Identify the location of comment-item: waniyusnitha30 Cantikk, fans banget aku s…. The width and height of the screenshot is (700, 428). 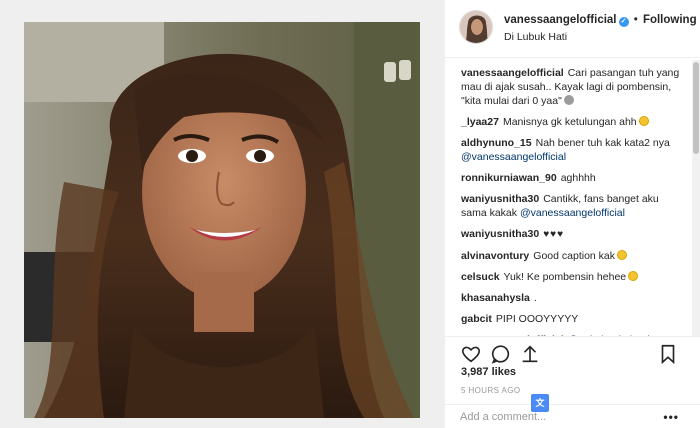
(572, 206).